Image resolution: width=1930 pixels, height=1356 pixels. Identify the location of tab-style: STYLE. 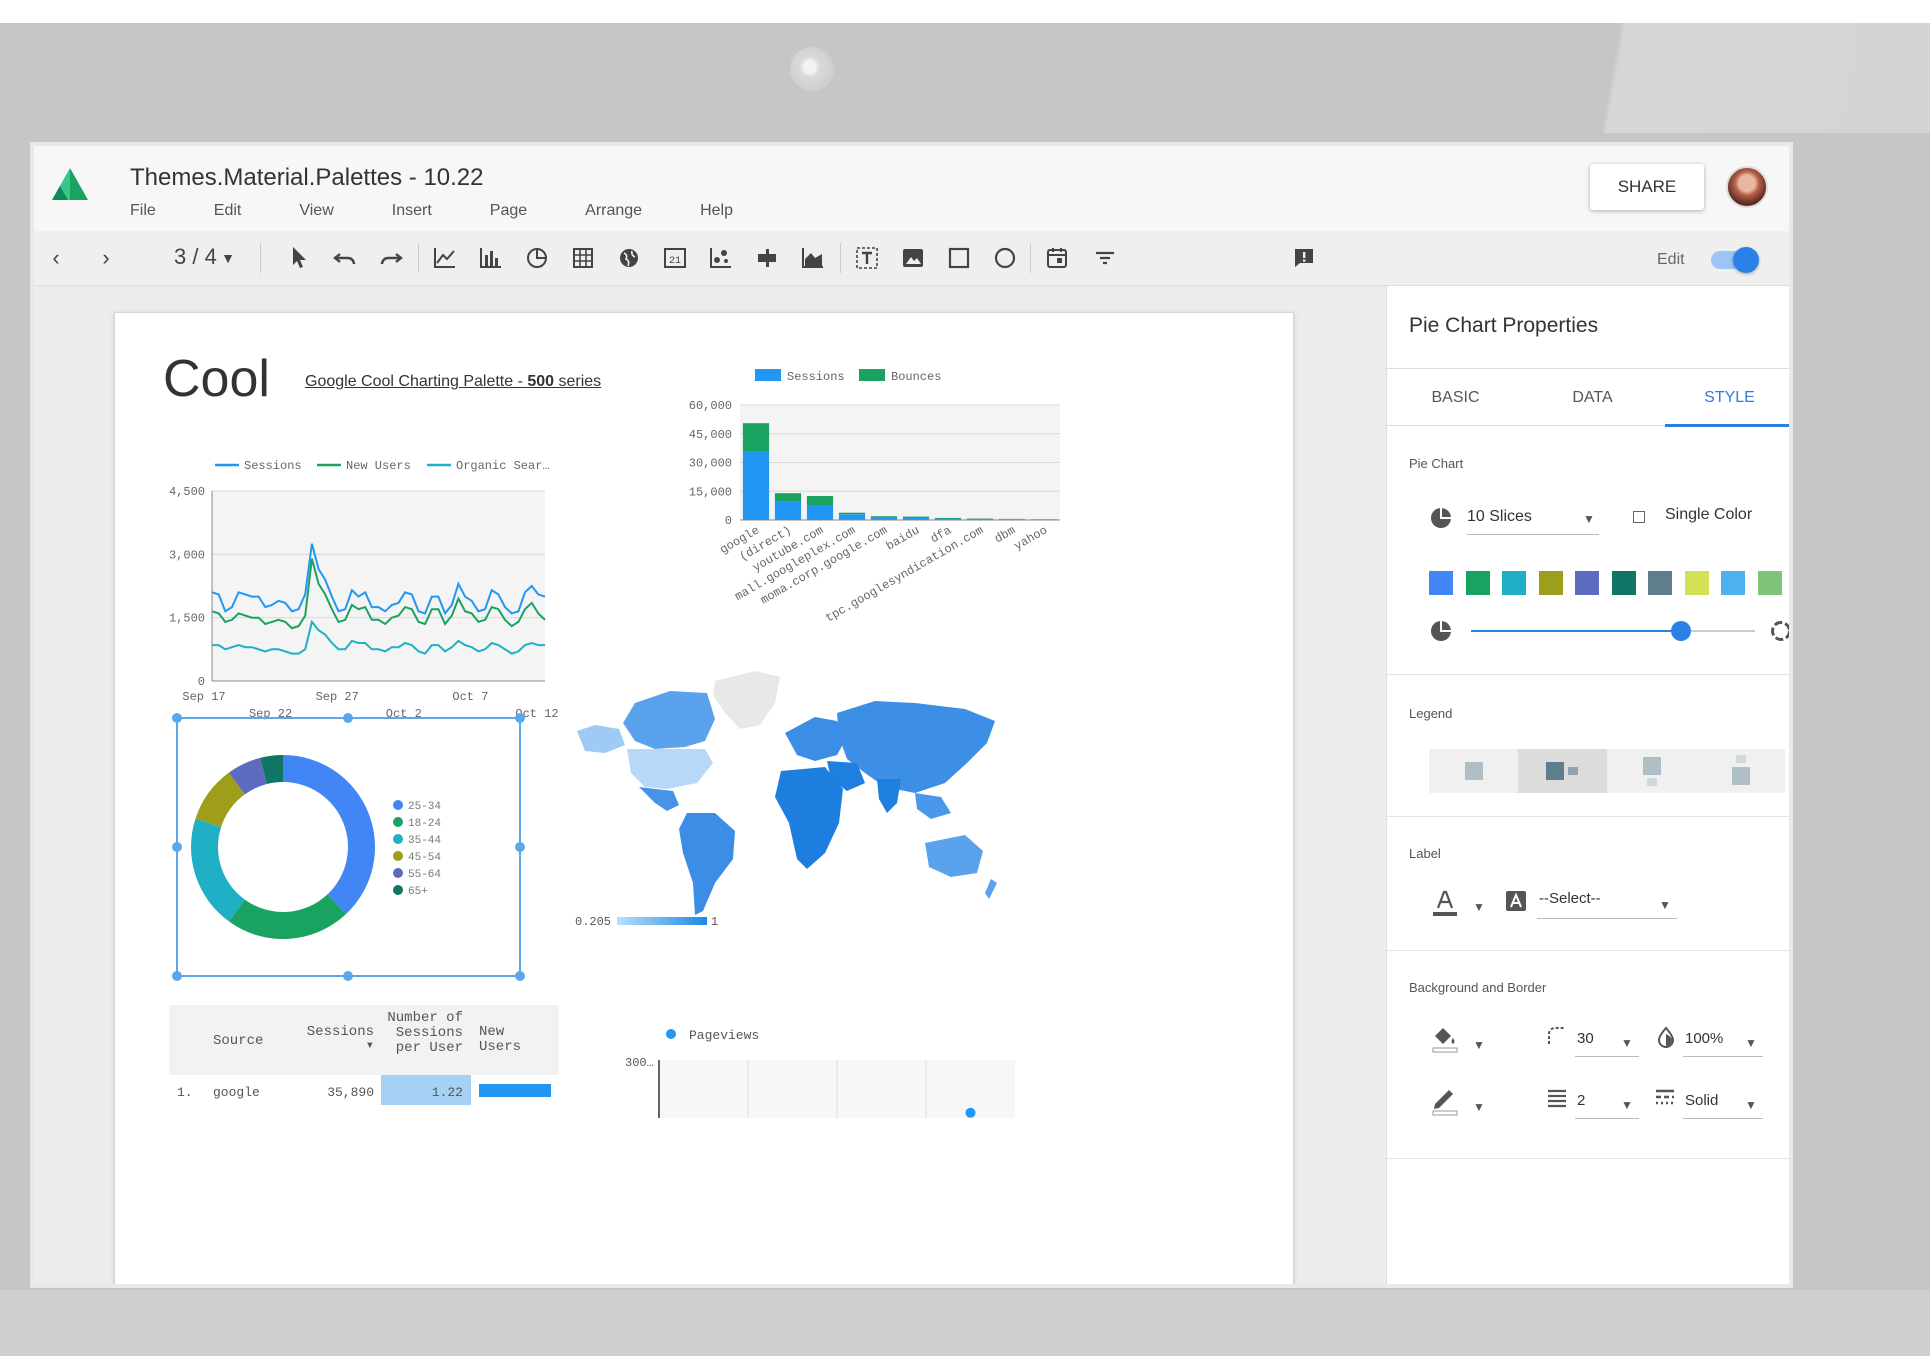
(1725, 398).